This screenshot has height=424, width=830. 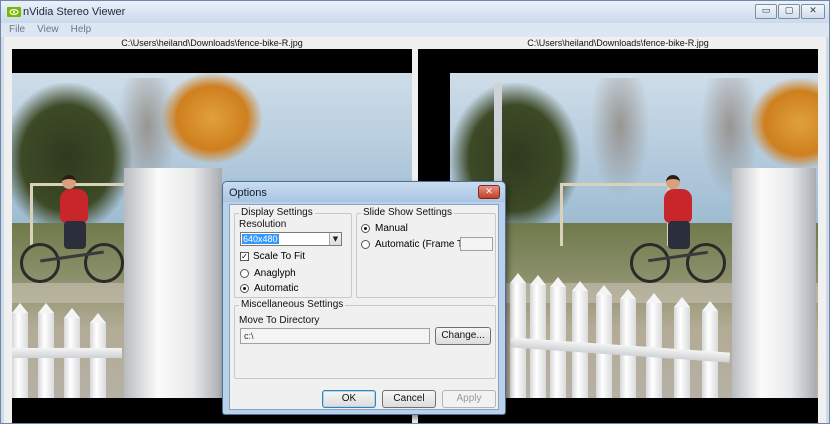 What do you see at coordinates (415, 12) in the screenshot?
I see `title-bar: nVidia Stereo Viewer ▭ ▢ ✕` at bounding box center [415, 12].